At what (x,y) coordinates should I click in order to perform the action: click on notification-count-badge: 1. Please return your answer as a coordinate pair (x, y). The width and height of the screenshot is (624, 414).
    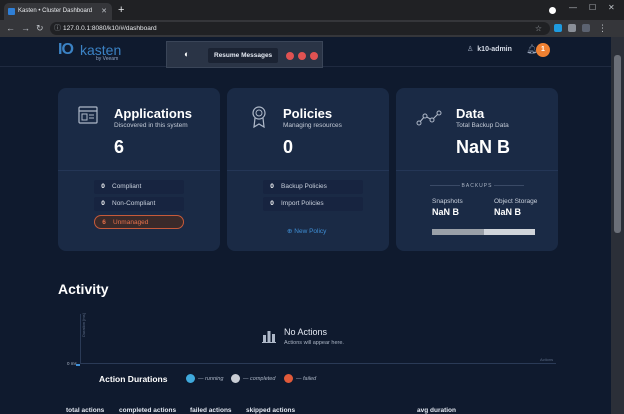
    Looking at the image, I should click on (543, 50).